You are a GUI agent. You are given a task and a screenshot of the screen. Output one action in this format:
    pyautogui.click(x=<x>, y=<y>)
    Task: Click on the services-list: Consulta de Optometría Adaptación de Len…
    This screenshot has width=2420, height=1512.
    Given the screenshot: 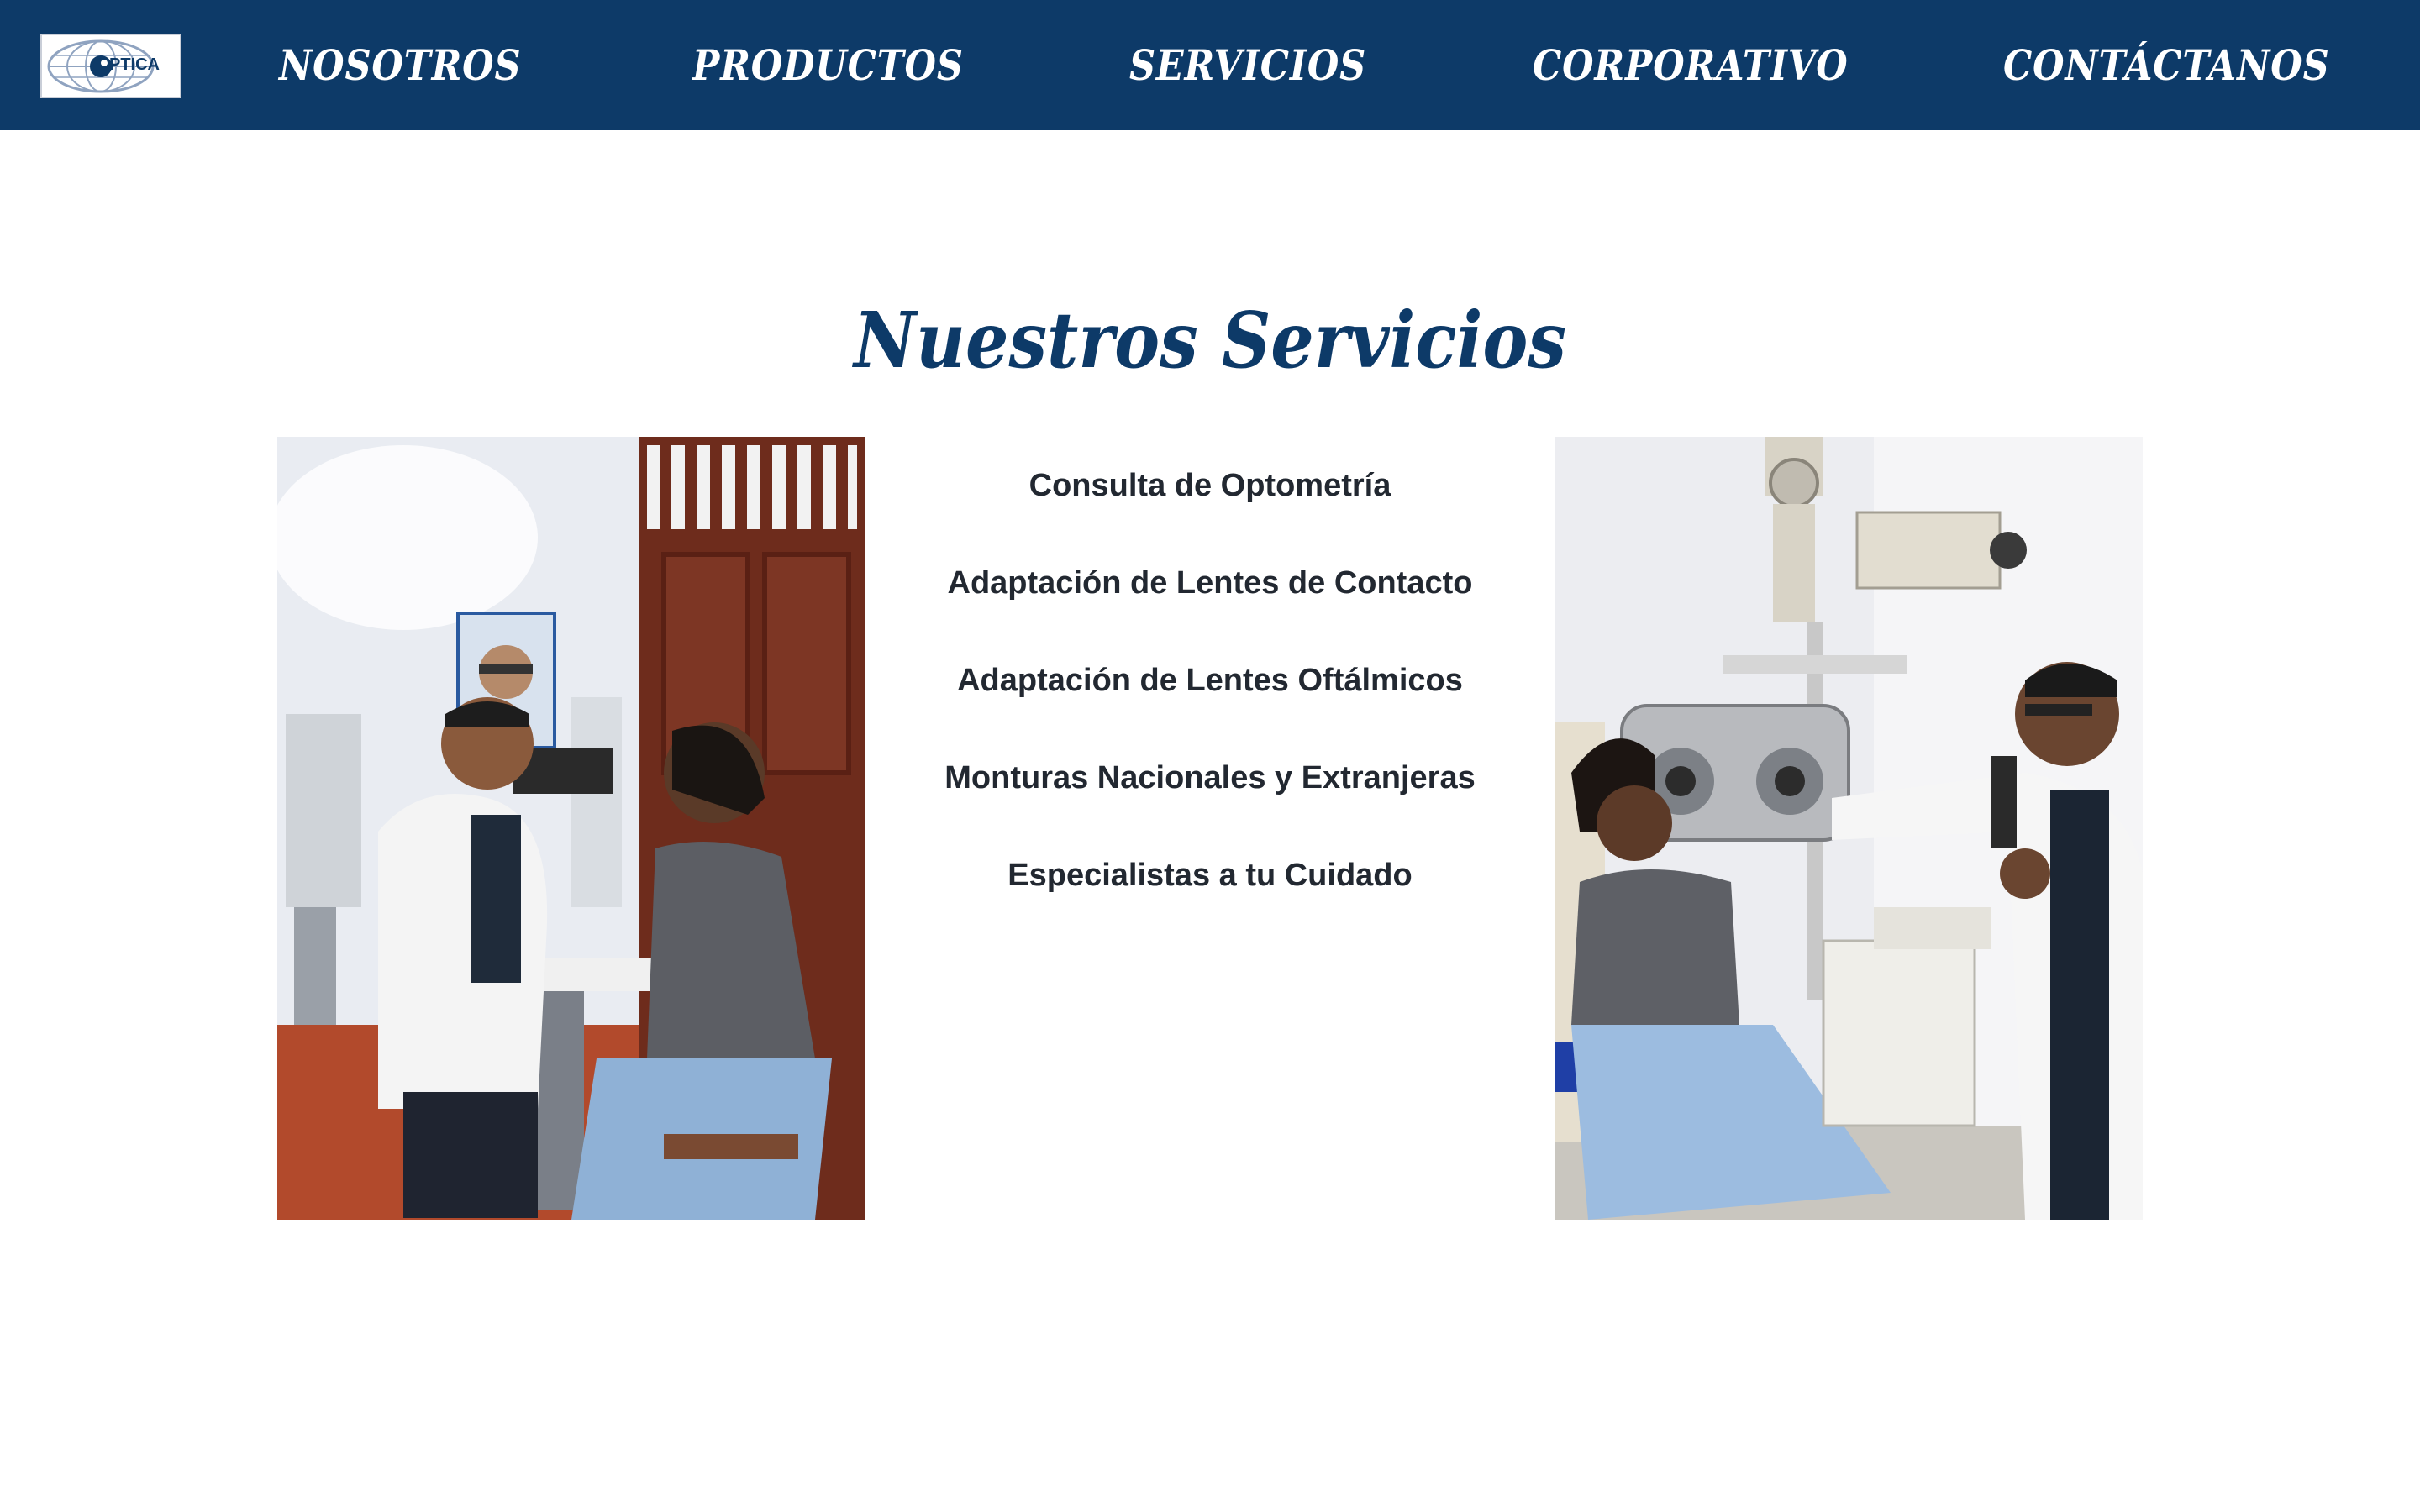 What is the action you would take?
    pyautogui.click(x=1210, y=697)
    